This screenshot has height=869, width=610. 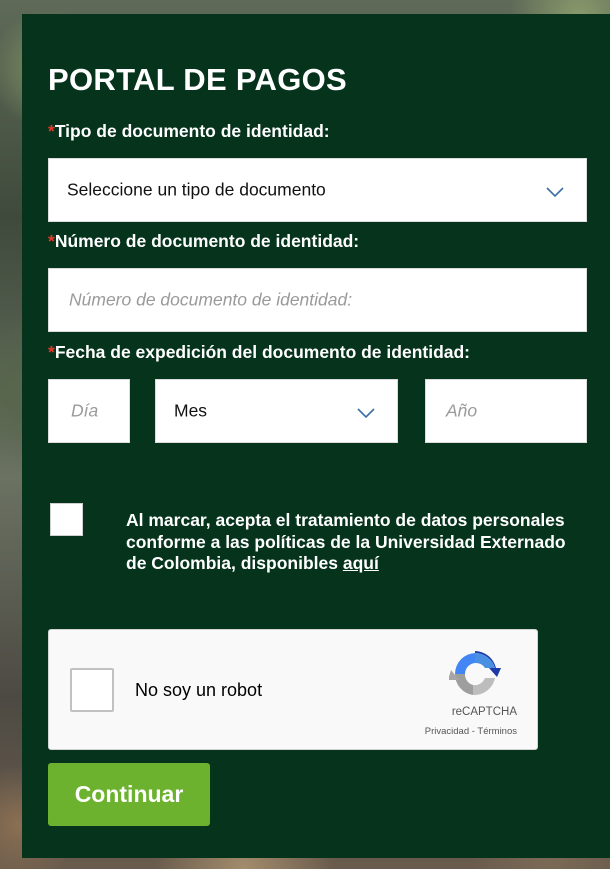 I want to click on document-number-label: *Número de documento de identidad:, so click(x=203, y=241).